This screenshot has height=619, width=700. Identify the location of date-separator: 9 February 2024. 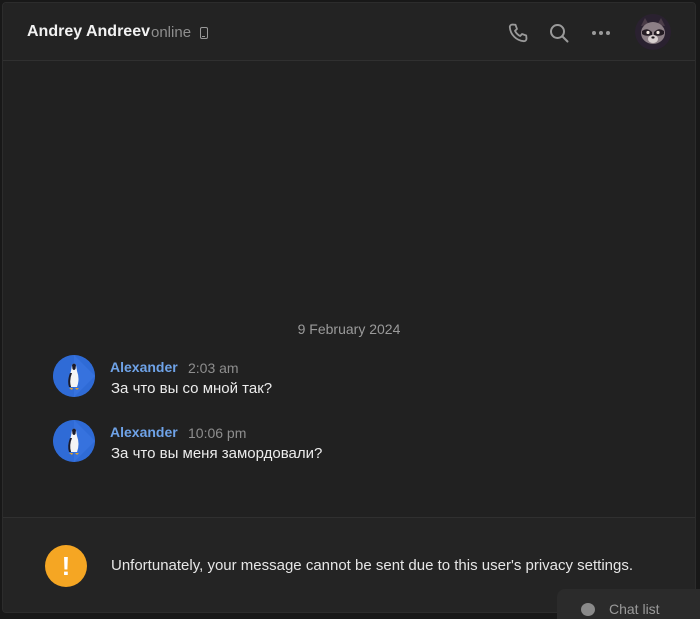
(349, 329).